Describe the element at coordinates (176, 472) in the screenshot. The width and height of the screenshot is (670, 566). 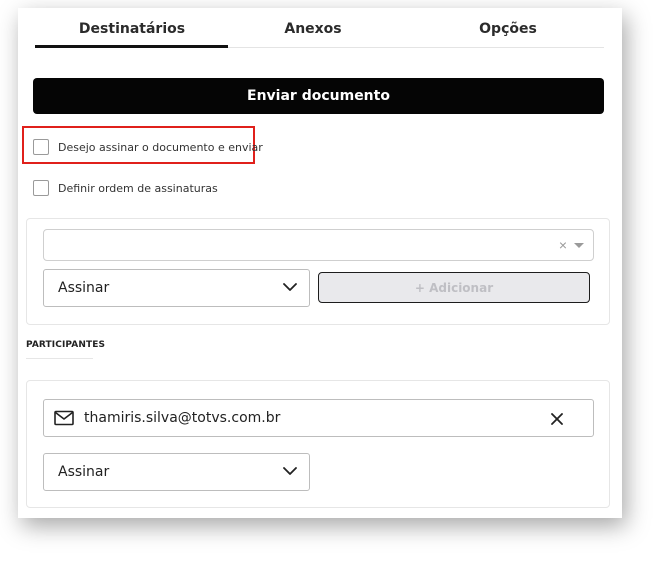
I see `participant-action-select: Assinar` at that location.